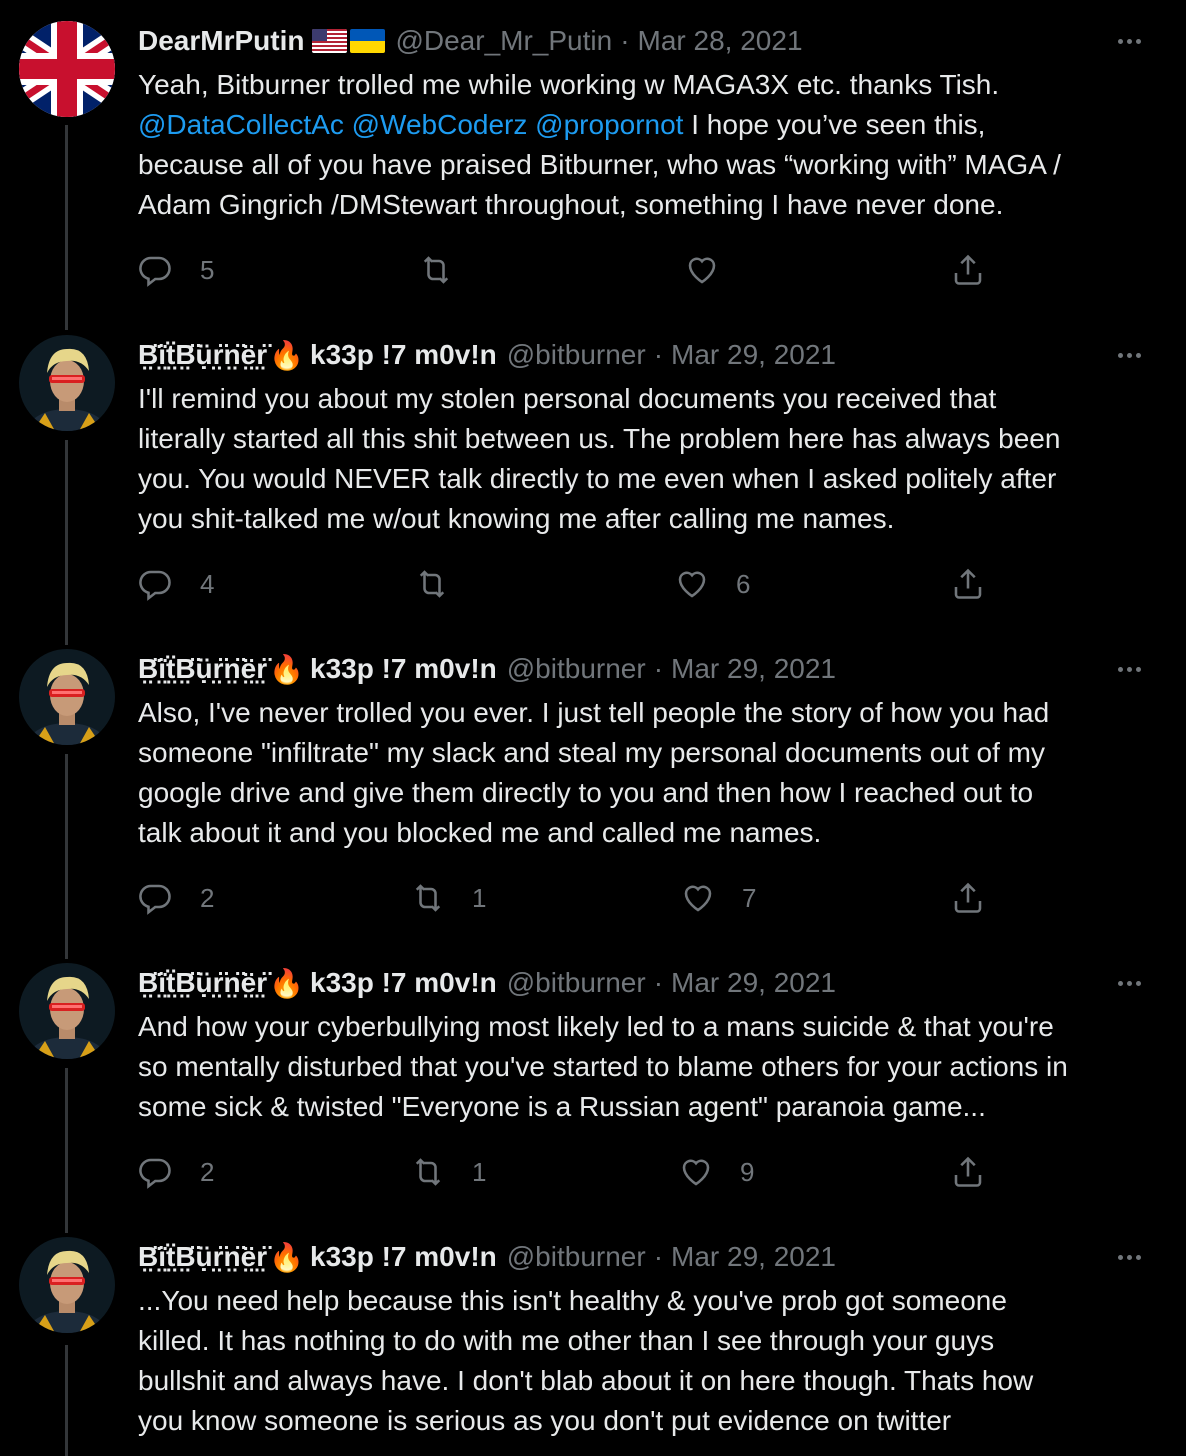  I want to click on handle: @Dear_Mr_Putin, so click(503, 41).